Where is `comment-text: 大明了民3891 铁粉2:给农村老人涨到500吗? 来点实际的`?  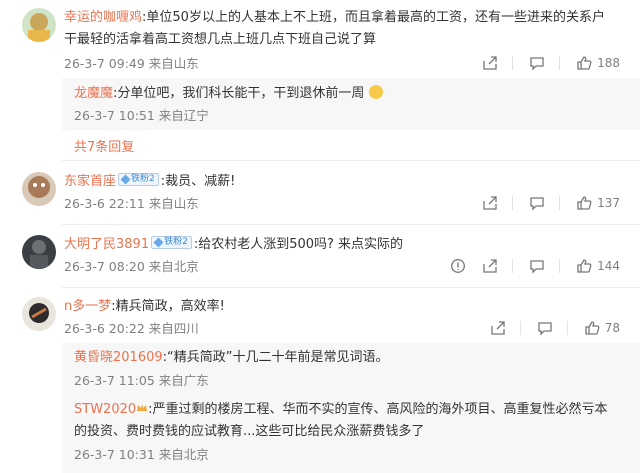 comment-text: 大明了民3891 铁粉2:给农村老人涨到500吗? 来点实际的 is located at coordinates (234, 244).